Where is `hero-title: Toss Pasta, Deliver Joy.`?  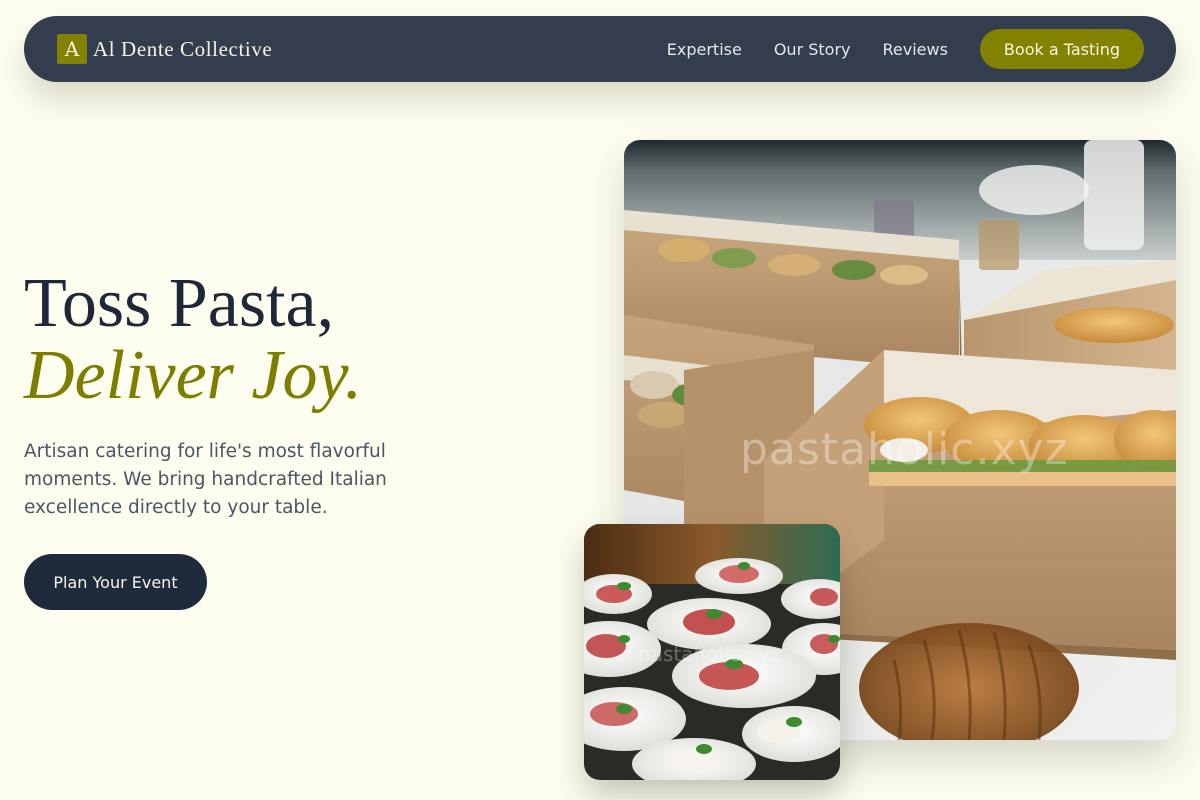
hero-title: Toss Pasta, Deliver Joy. is located at coordinates (193, 340).